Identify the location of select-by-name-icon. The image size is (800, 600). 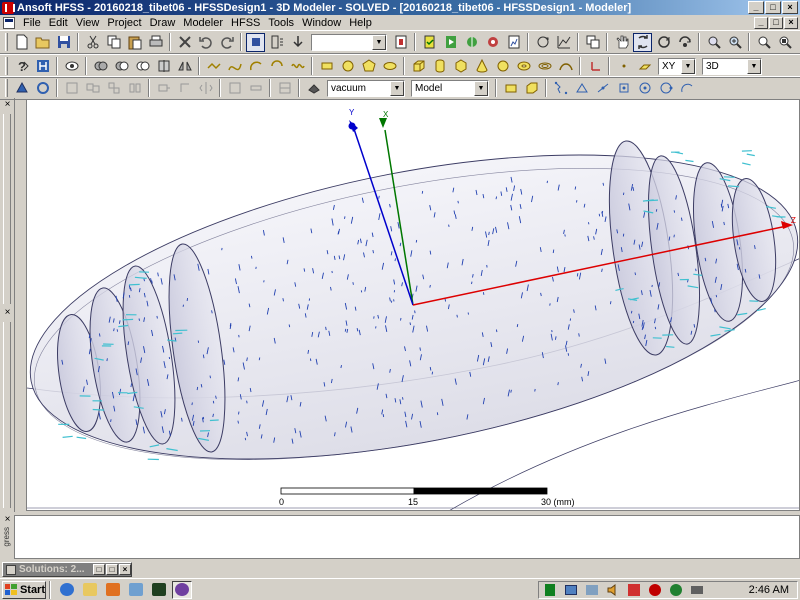
(276, 42).